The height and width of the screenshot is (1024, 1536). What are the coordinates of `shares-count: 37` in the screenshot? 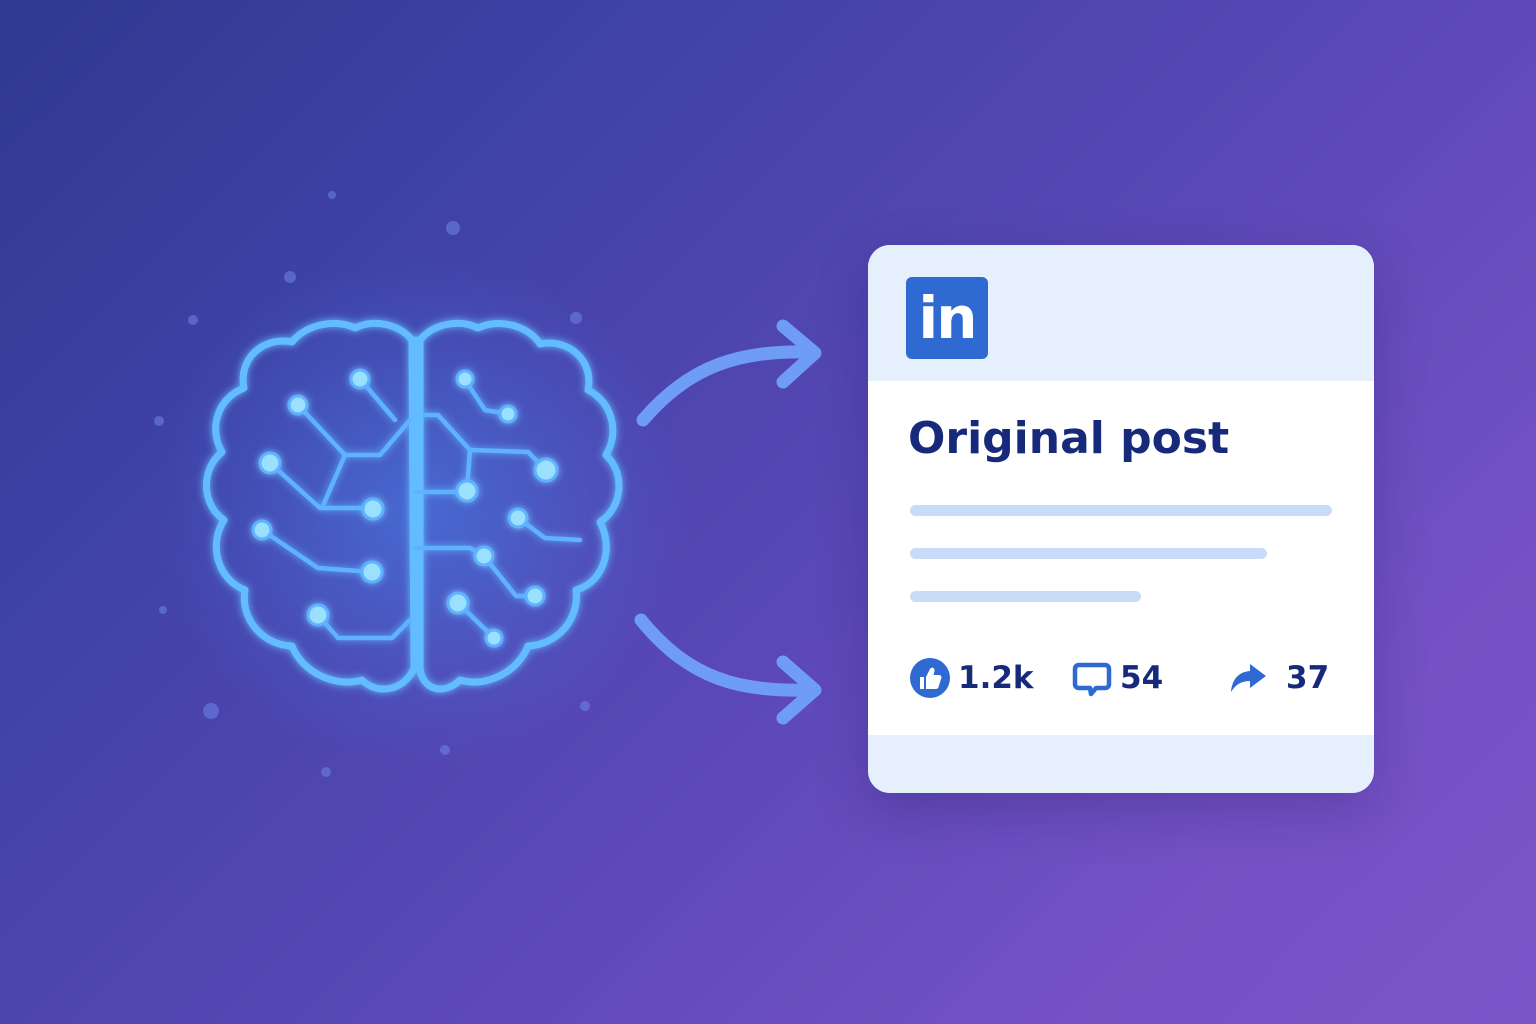 It's located at (1308, 678).